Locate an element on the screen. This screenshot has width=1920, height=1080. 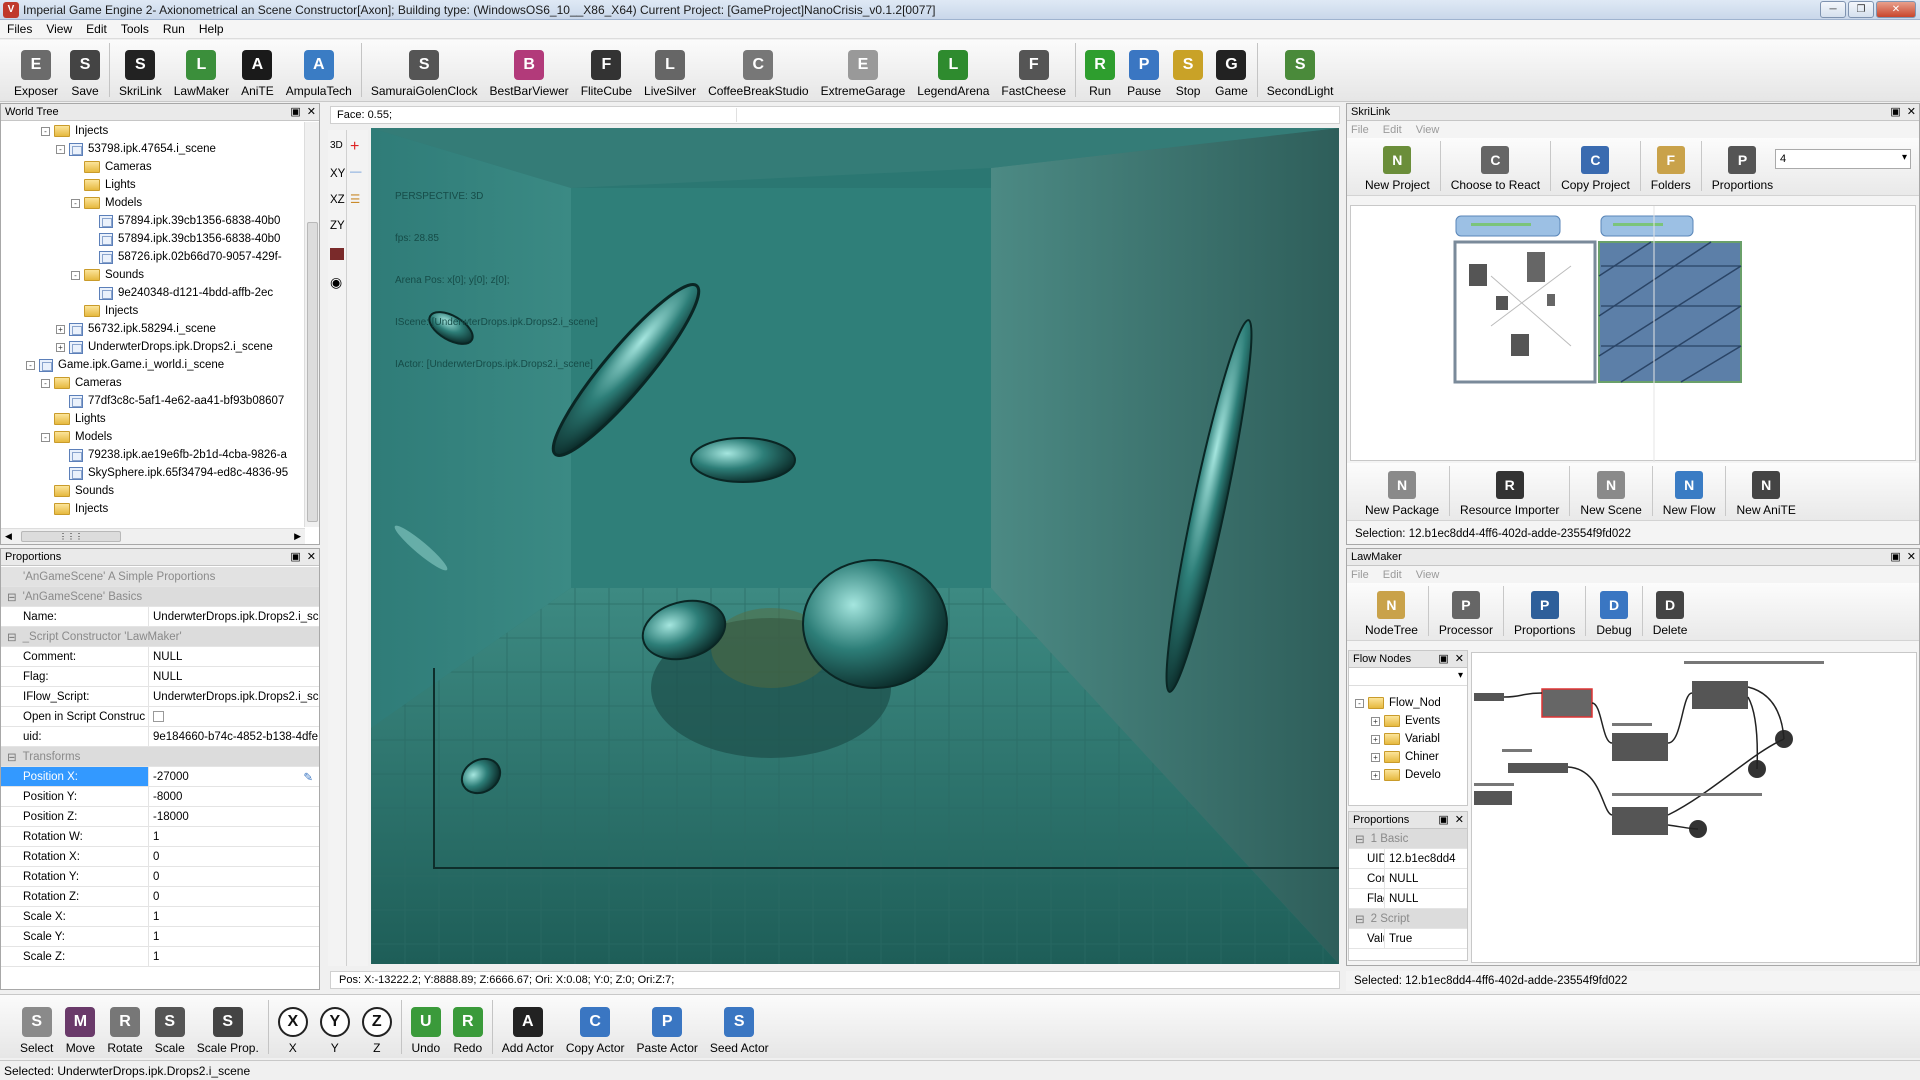
lawmaker-proportions-button: P Proportions is located at coordinates (1544, 615).